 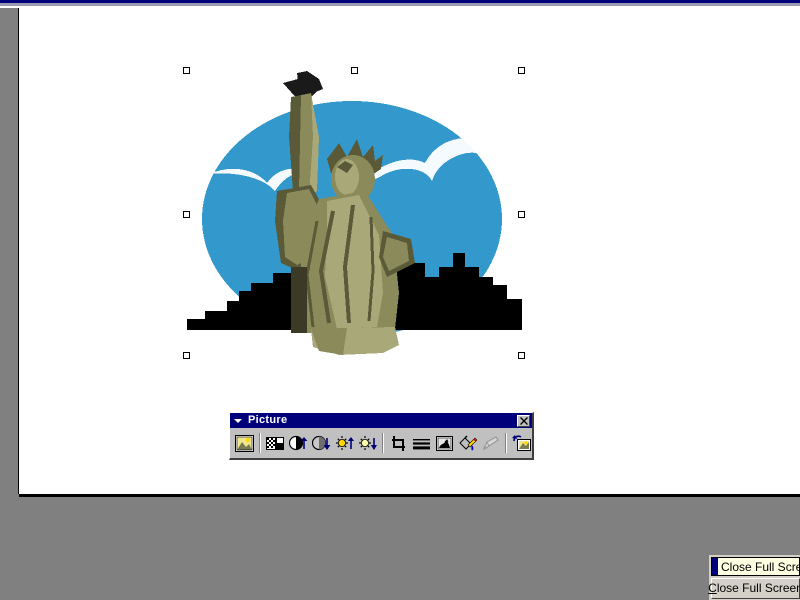 I want to click on close-full-screen-accelerator: C, so click(x=712, y=588).